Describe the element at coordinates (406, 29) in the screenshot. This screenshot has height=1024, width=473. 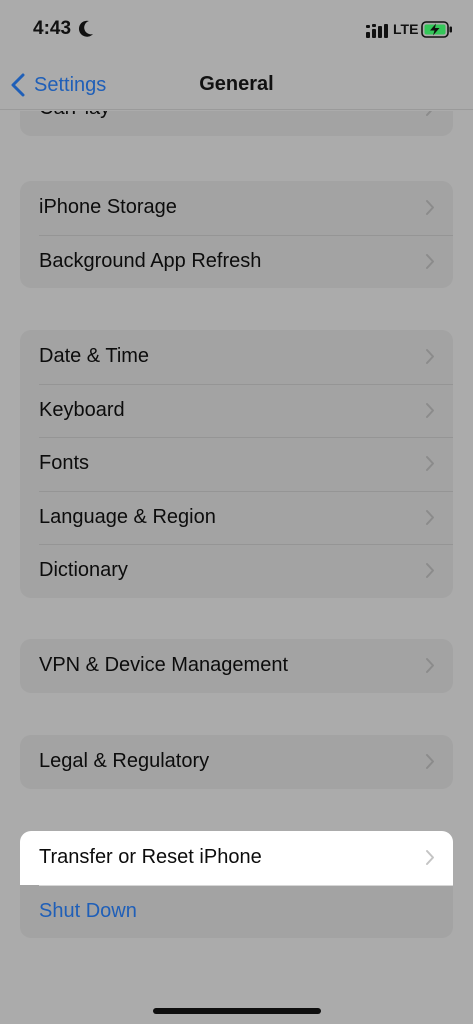
I see `network-type: LTE` at that location.